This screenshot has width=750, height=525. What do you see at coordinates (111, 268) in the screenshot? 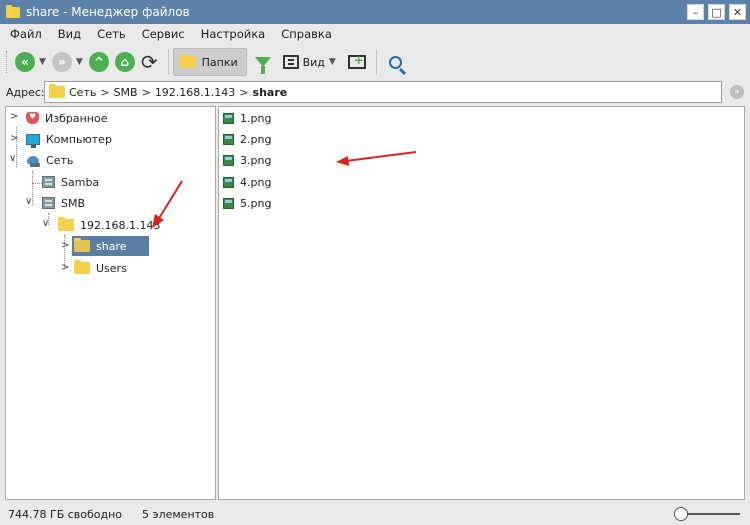
I see `tree-item-label: Users` at bounding box center [111, 268].